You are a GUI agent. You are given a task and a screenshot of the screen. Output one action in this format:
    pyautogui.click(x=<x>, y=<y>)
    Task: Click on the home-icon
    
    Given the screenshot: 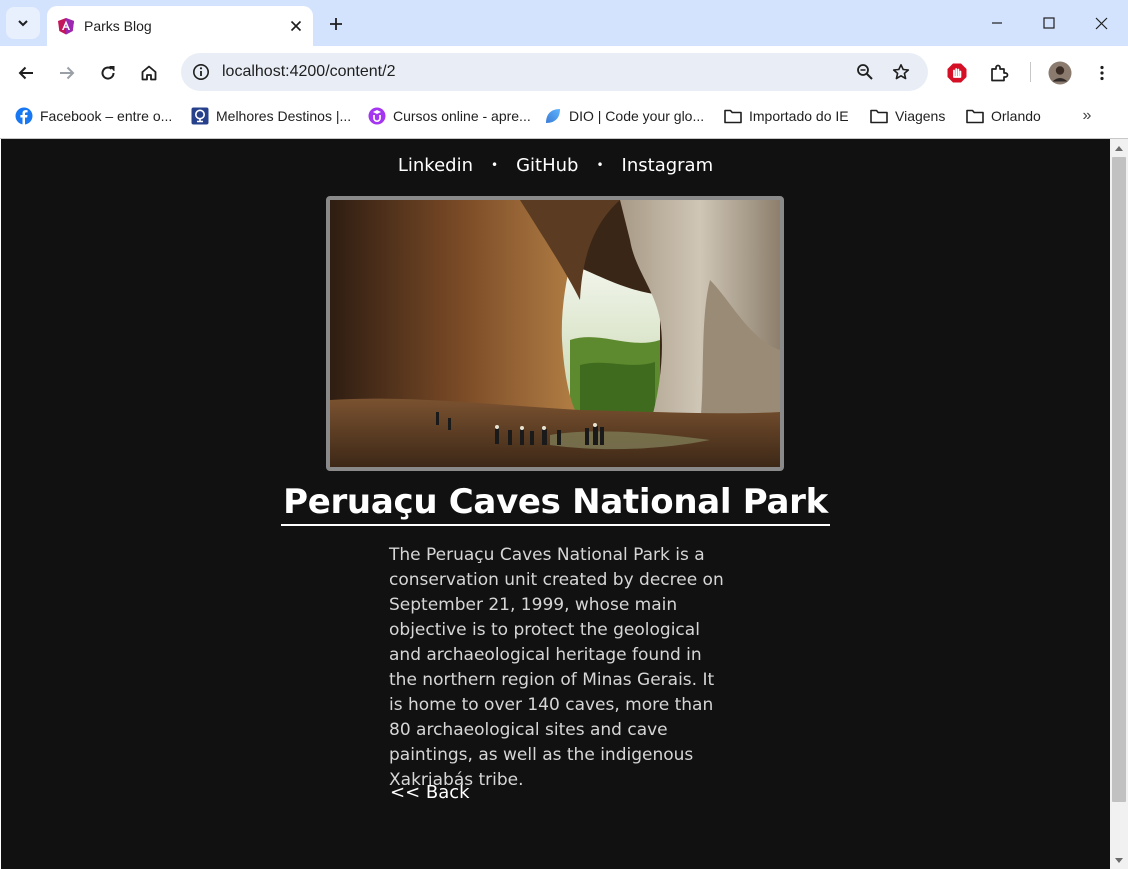 What is the action you would take?
    pyautogui.click(x=149, y=73)
    